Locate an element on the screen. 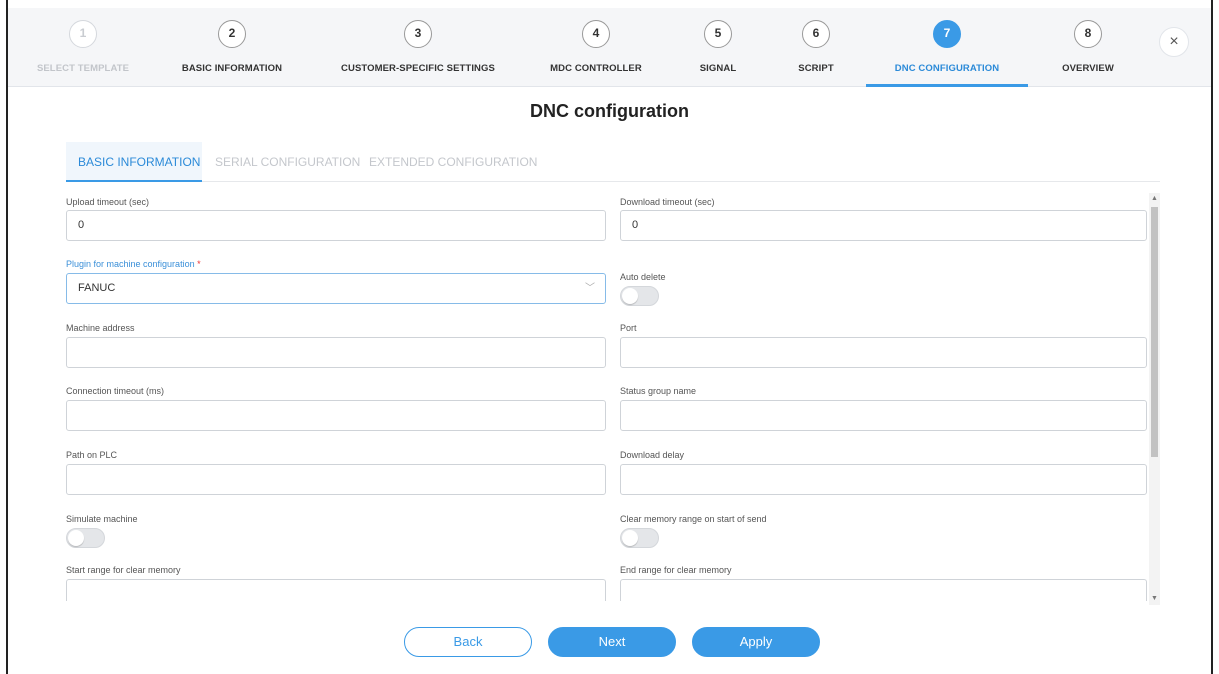 The width and height of the screenshot is (1219, 674). scrollbar-thumb is located at coordinates (1154, 332).